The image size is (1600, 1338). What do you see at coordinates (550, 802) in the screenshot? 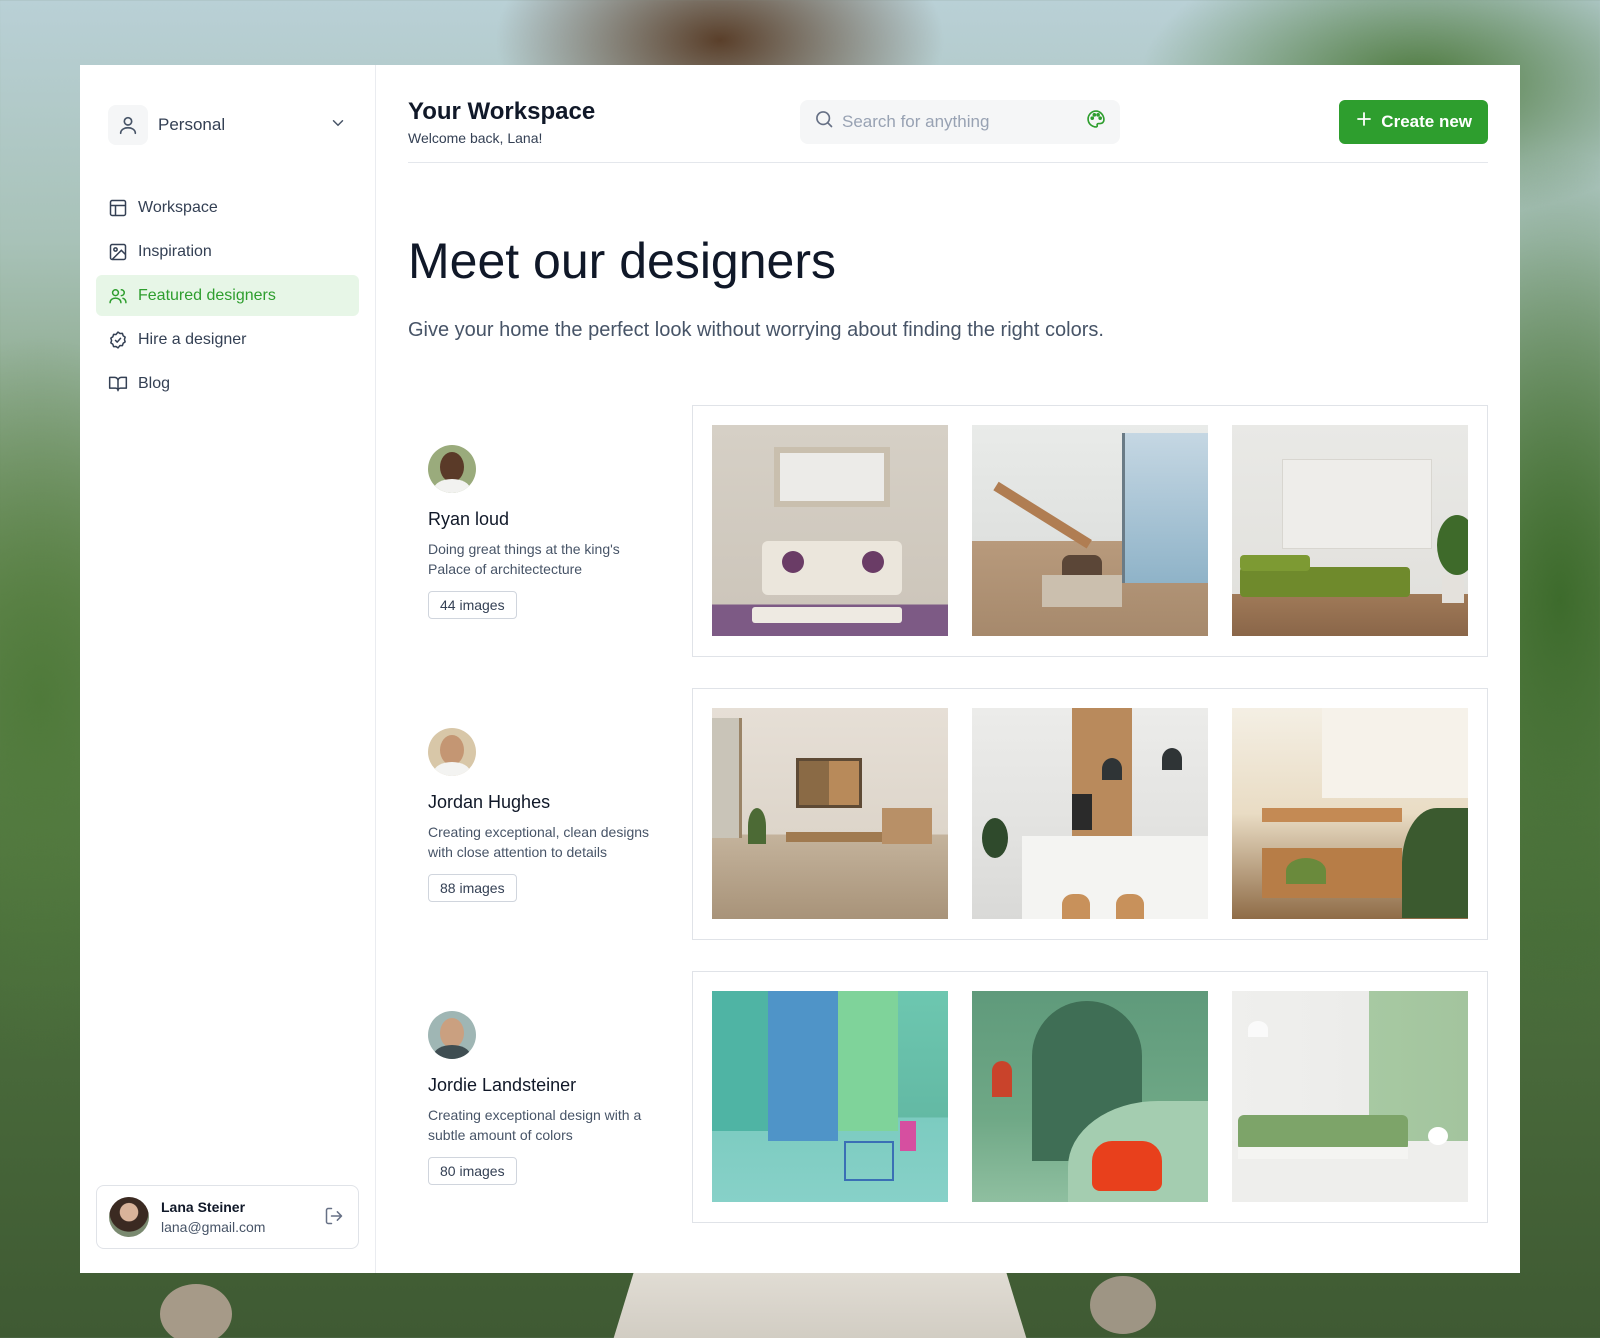
I see `designer-name: Jordan Hughes` at bounding box center [550, 802].